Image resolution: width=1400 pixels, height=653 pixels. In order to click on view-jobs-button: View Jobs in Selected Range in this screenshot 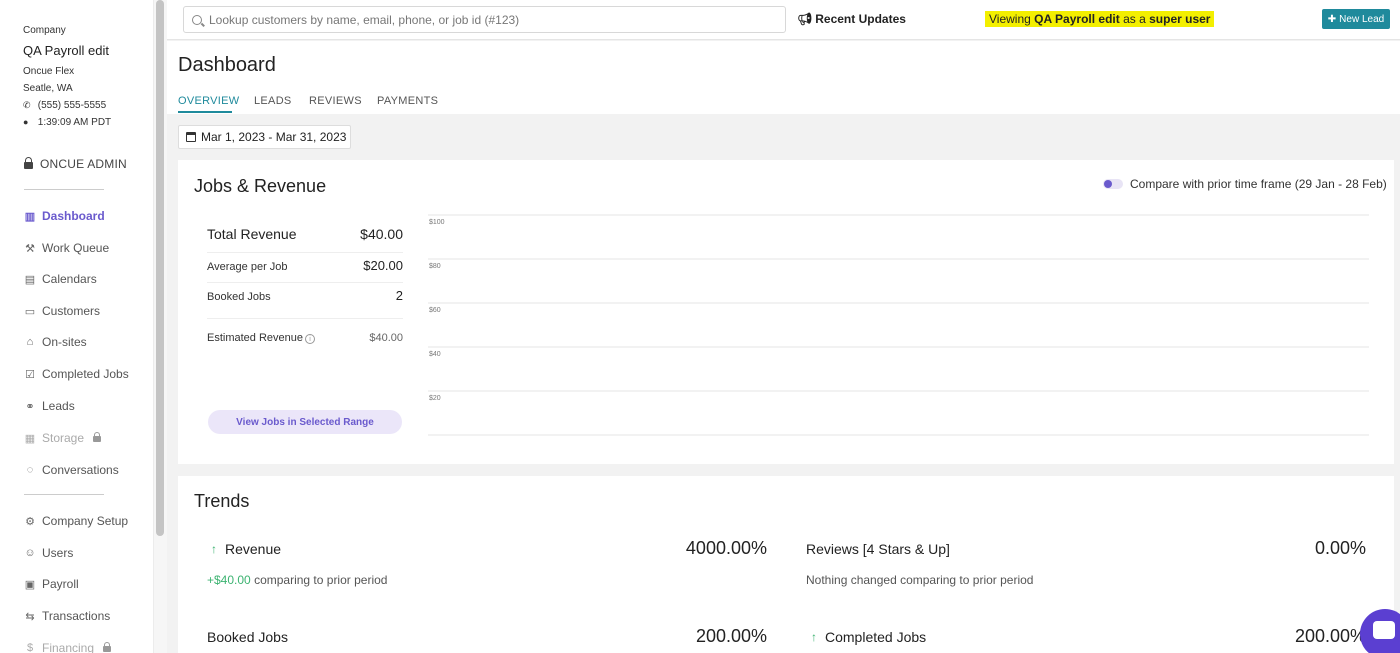, I will do `click(305, 422)`.